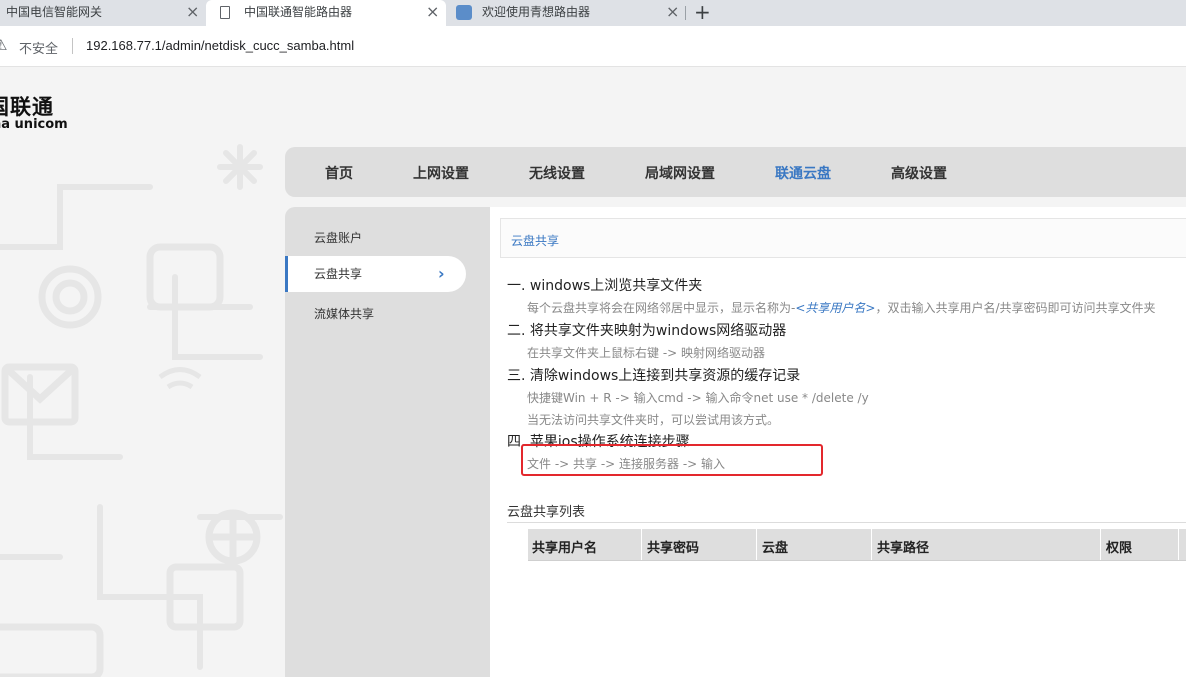 This screenshot has height=677, width=1186. Describe the element at coordinates (3, 45) in the screenshot. I see `warning-icon: ⚠` at that location.